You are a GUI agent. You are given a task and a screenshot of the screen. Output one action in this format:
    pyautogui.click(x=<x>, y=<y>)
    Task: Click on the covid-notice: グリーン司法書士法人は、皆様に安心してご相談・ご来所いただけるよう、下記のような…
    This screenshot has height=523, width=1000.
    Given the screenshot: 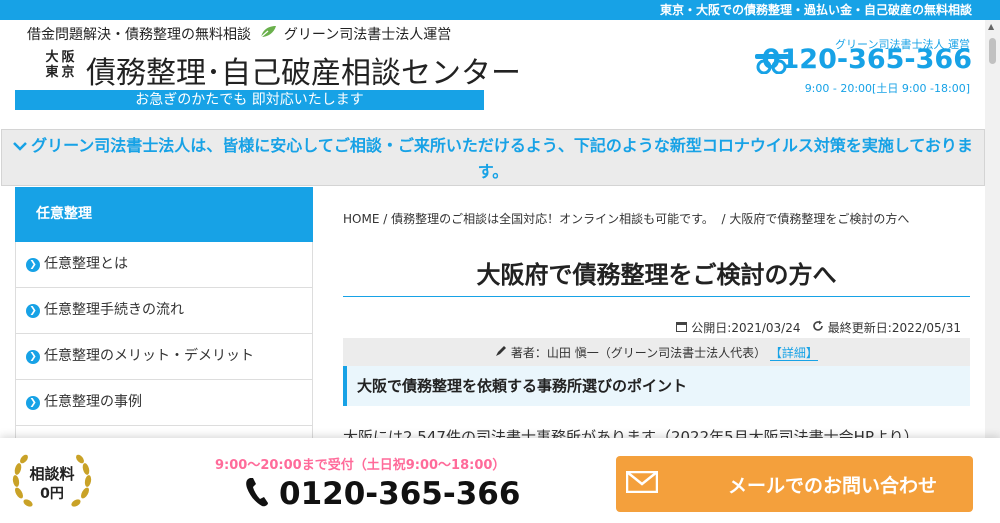 What is the action you would take?
    pyautogui.click(x=493, y=157)
    